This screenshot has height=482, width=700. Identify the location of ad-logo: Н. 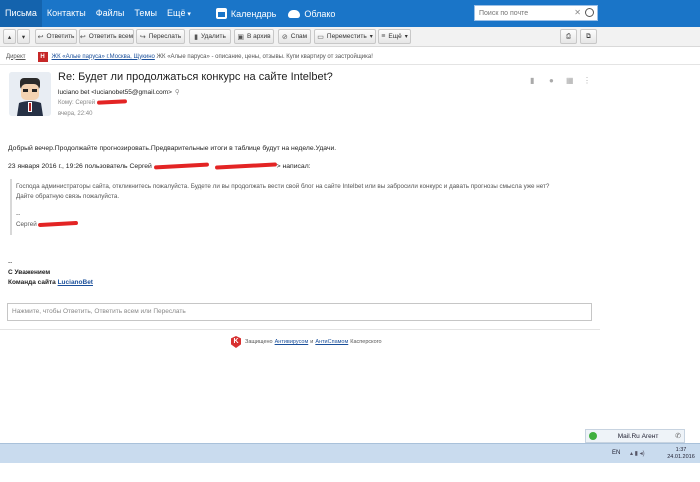
(42, 56).